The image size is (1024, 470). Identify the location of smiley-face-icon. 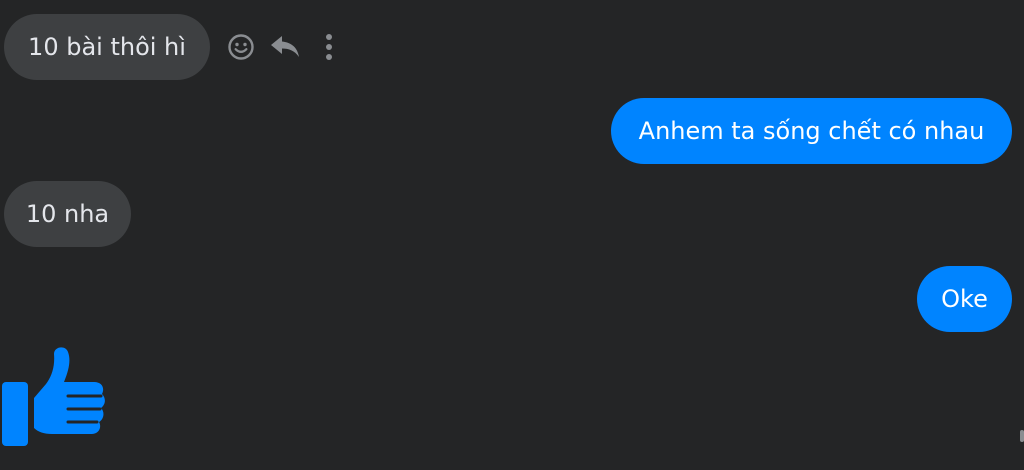
(241, 47).